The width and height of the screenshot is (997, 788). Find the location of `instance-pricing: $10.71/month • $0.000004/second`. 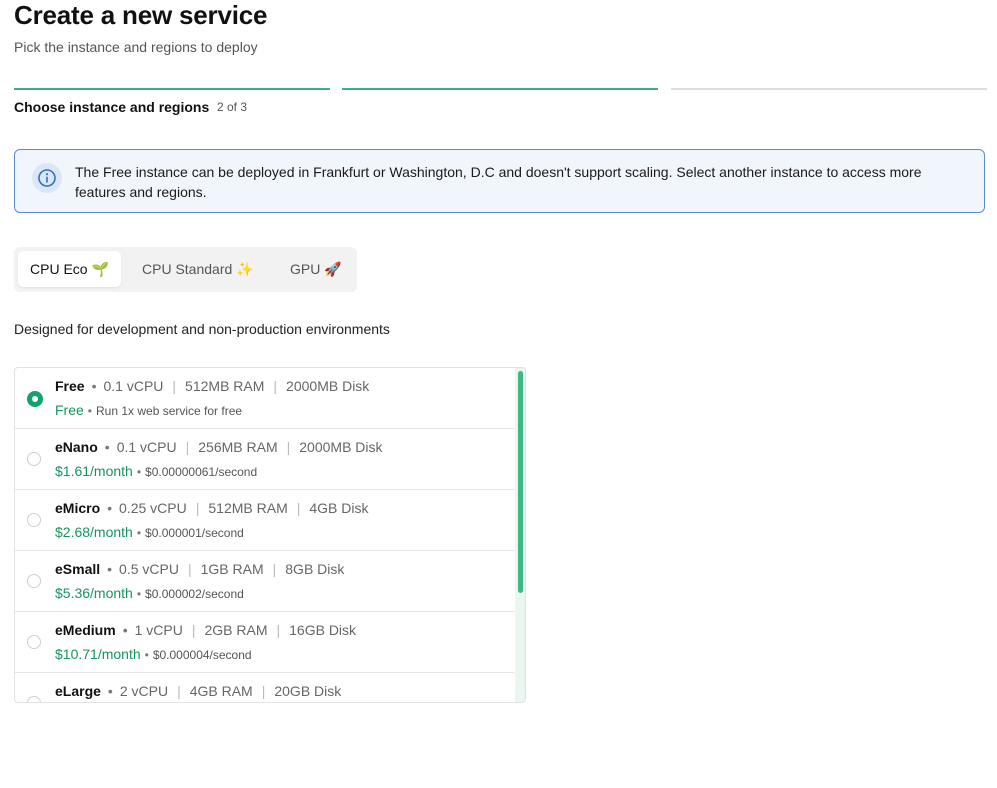

instance-pricing: $10.71/month • $0.000004/second is located at coordinates (153, 654).